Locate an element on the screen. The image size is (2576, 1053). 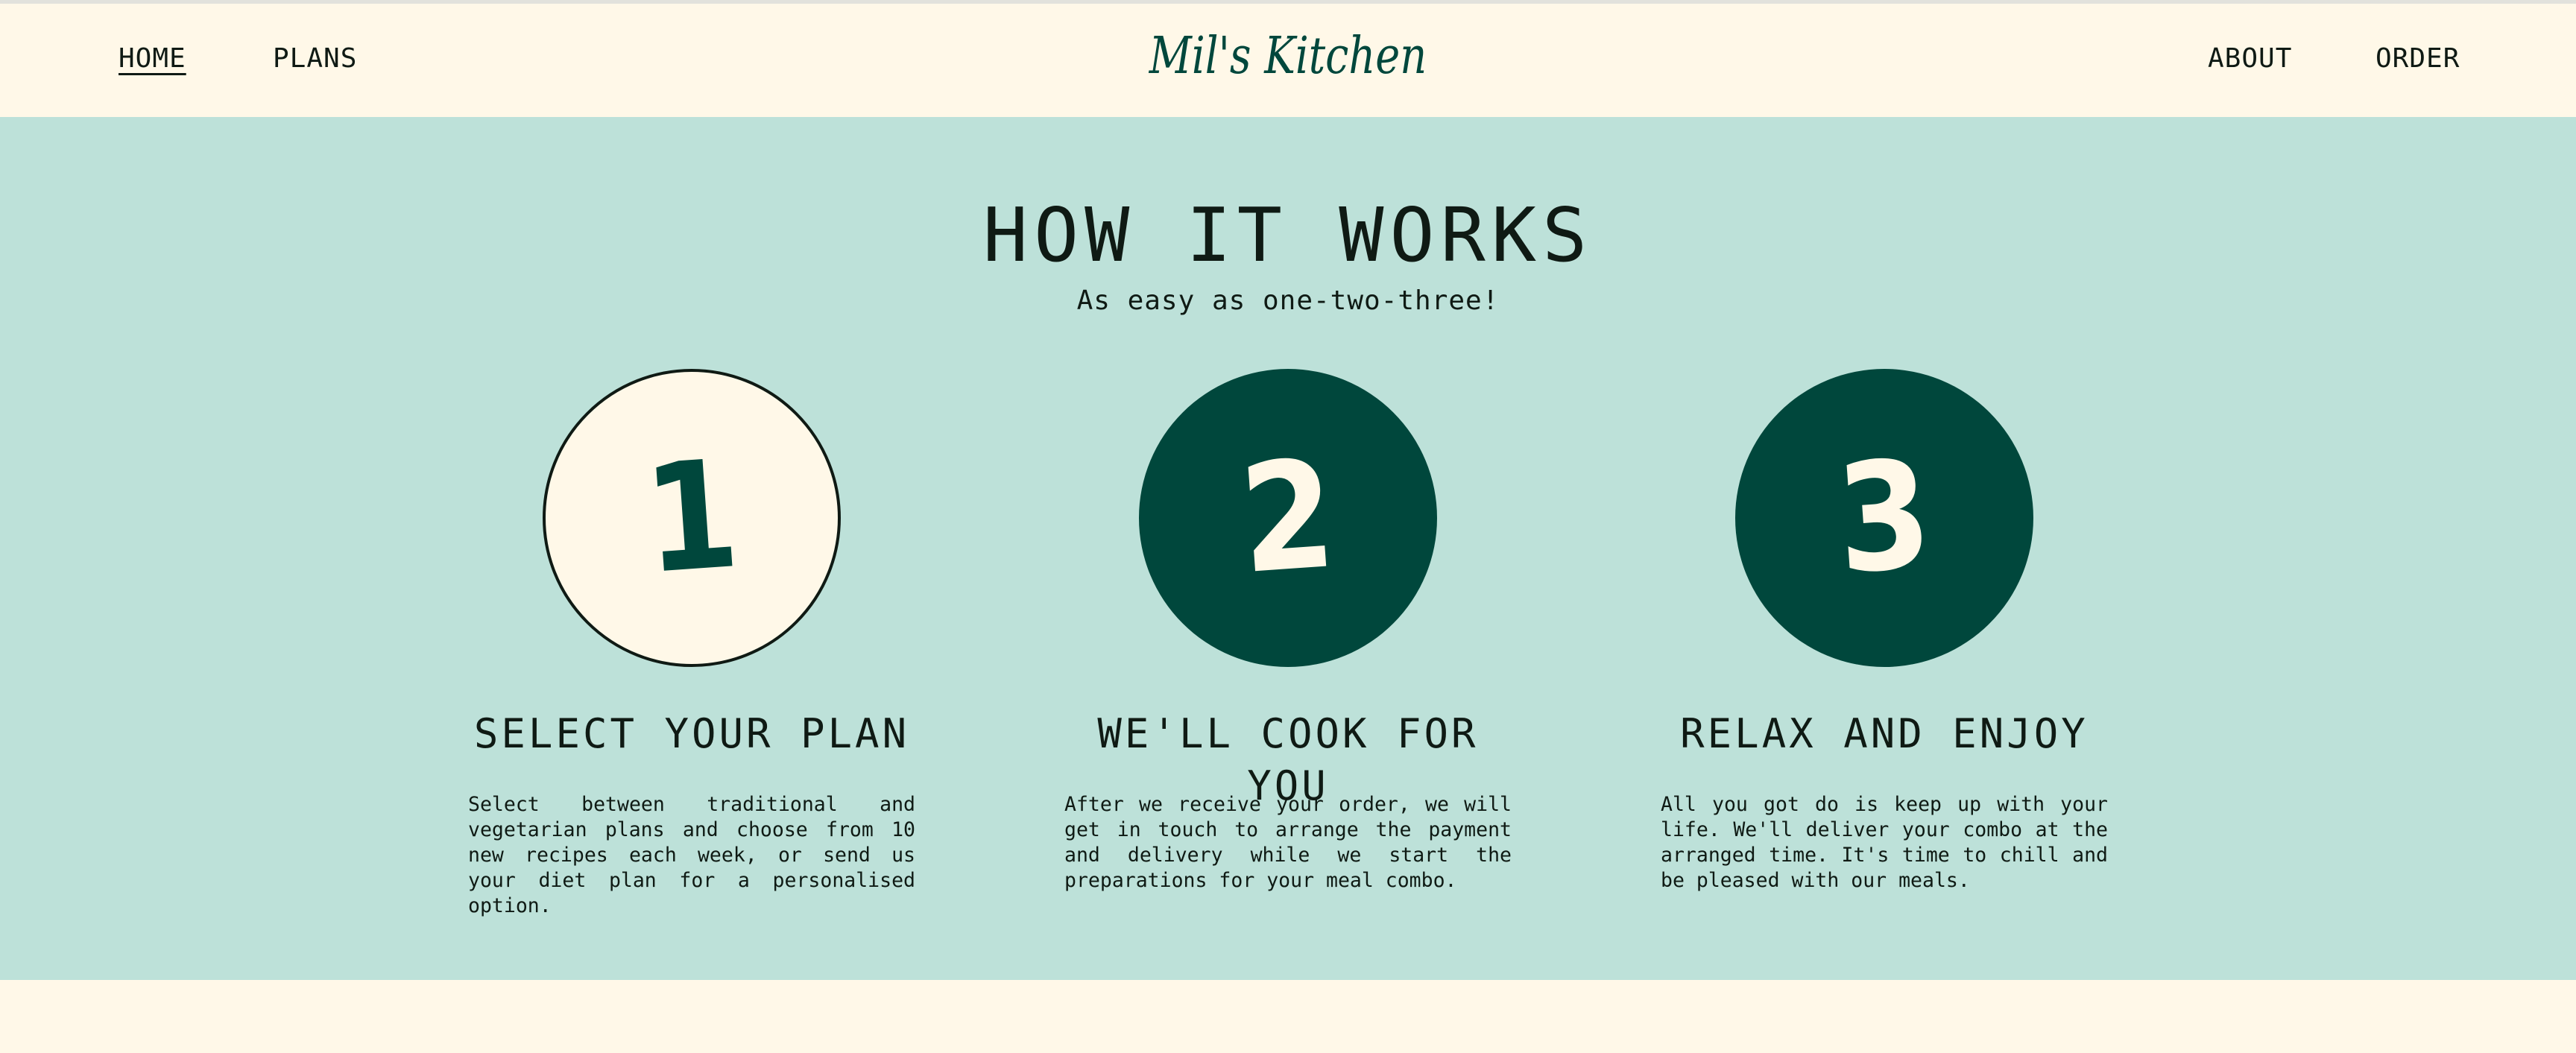
nav-link-home: HOME is located at coordinates (152, 59).